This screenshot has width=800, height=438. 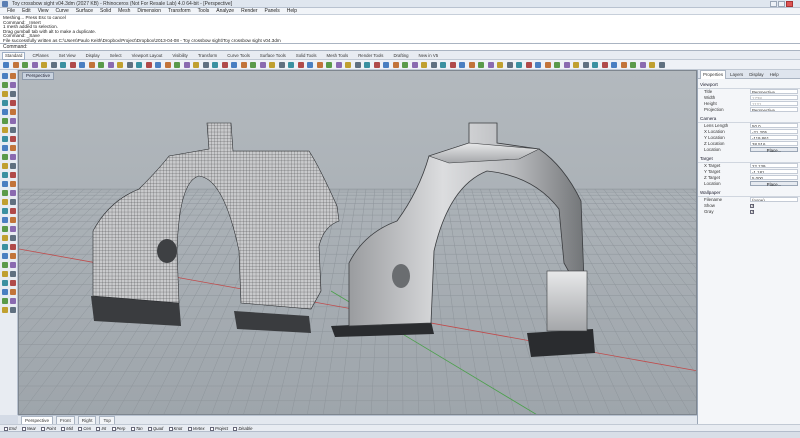 I want to click on menu-file: File, so click(x=11, y=11).